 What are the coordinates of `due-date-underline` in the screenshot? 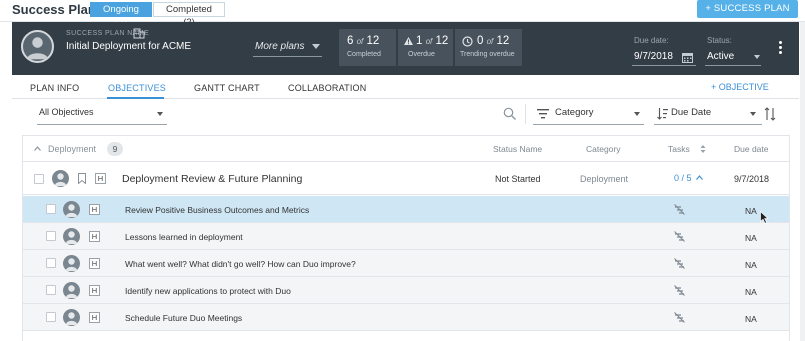 It's located at (664, 65).